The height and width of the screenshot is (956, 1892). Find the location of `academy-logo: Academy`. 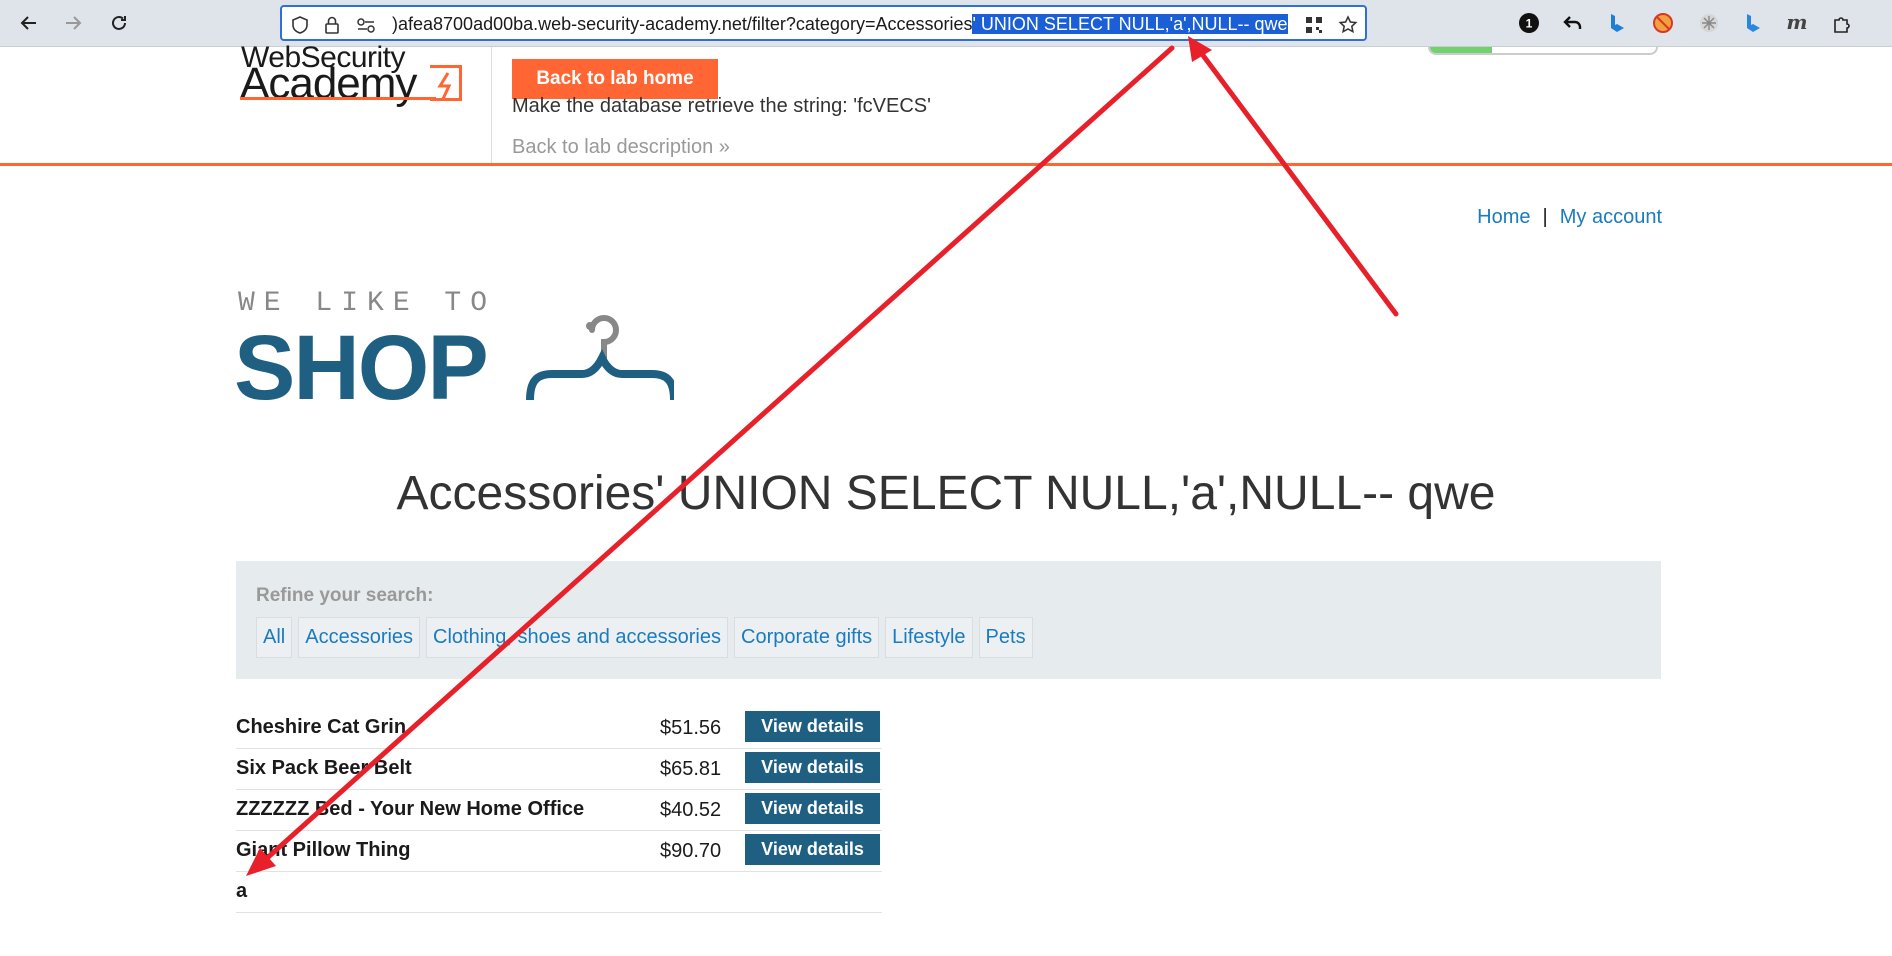

academy-logo: Academy is located at coordinates (328, 84).